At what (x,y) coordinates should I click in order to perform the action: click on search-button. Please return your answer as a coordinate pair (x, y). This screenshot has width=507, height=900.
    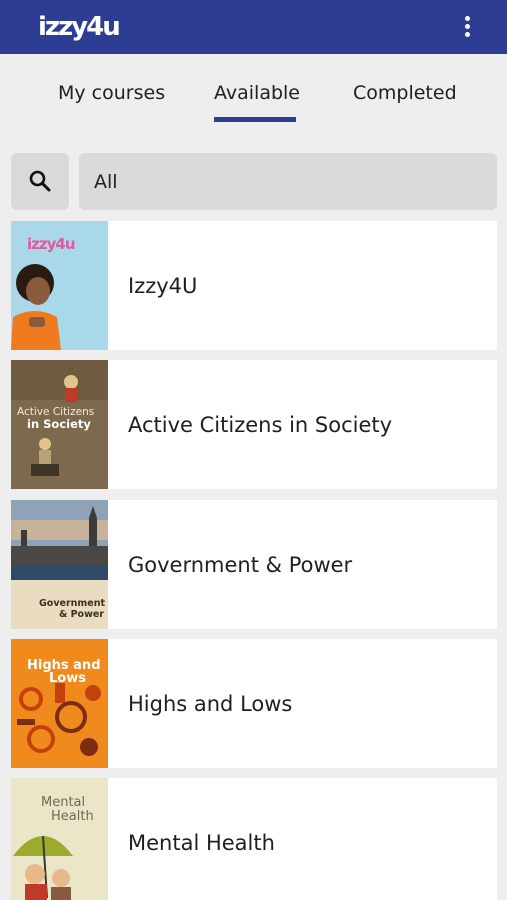
    Looking at the image, I should click on (40, 181).